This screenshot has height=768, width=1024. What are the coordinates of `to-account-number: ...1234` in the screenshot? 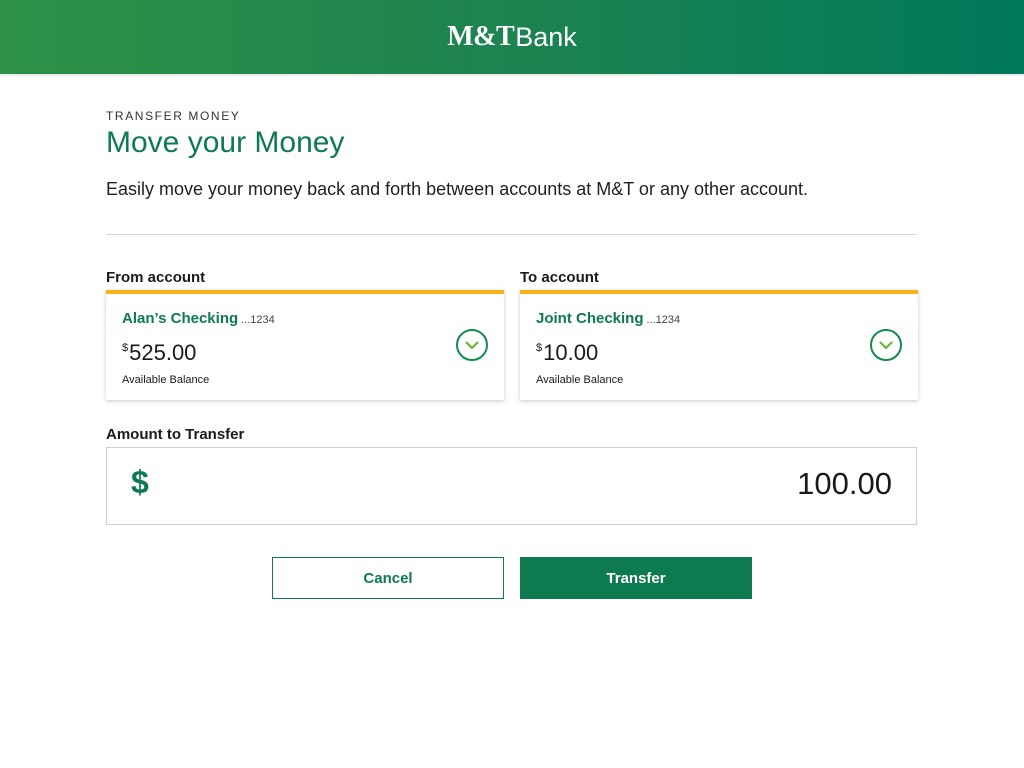 It's located at (663, 320).